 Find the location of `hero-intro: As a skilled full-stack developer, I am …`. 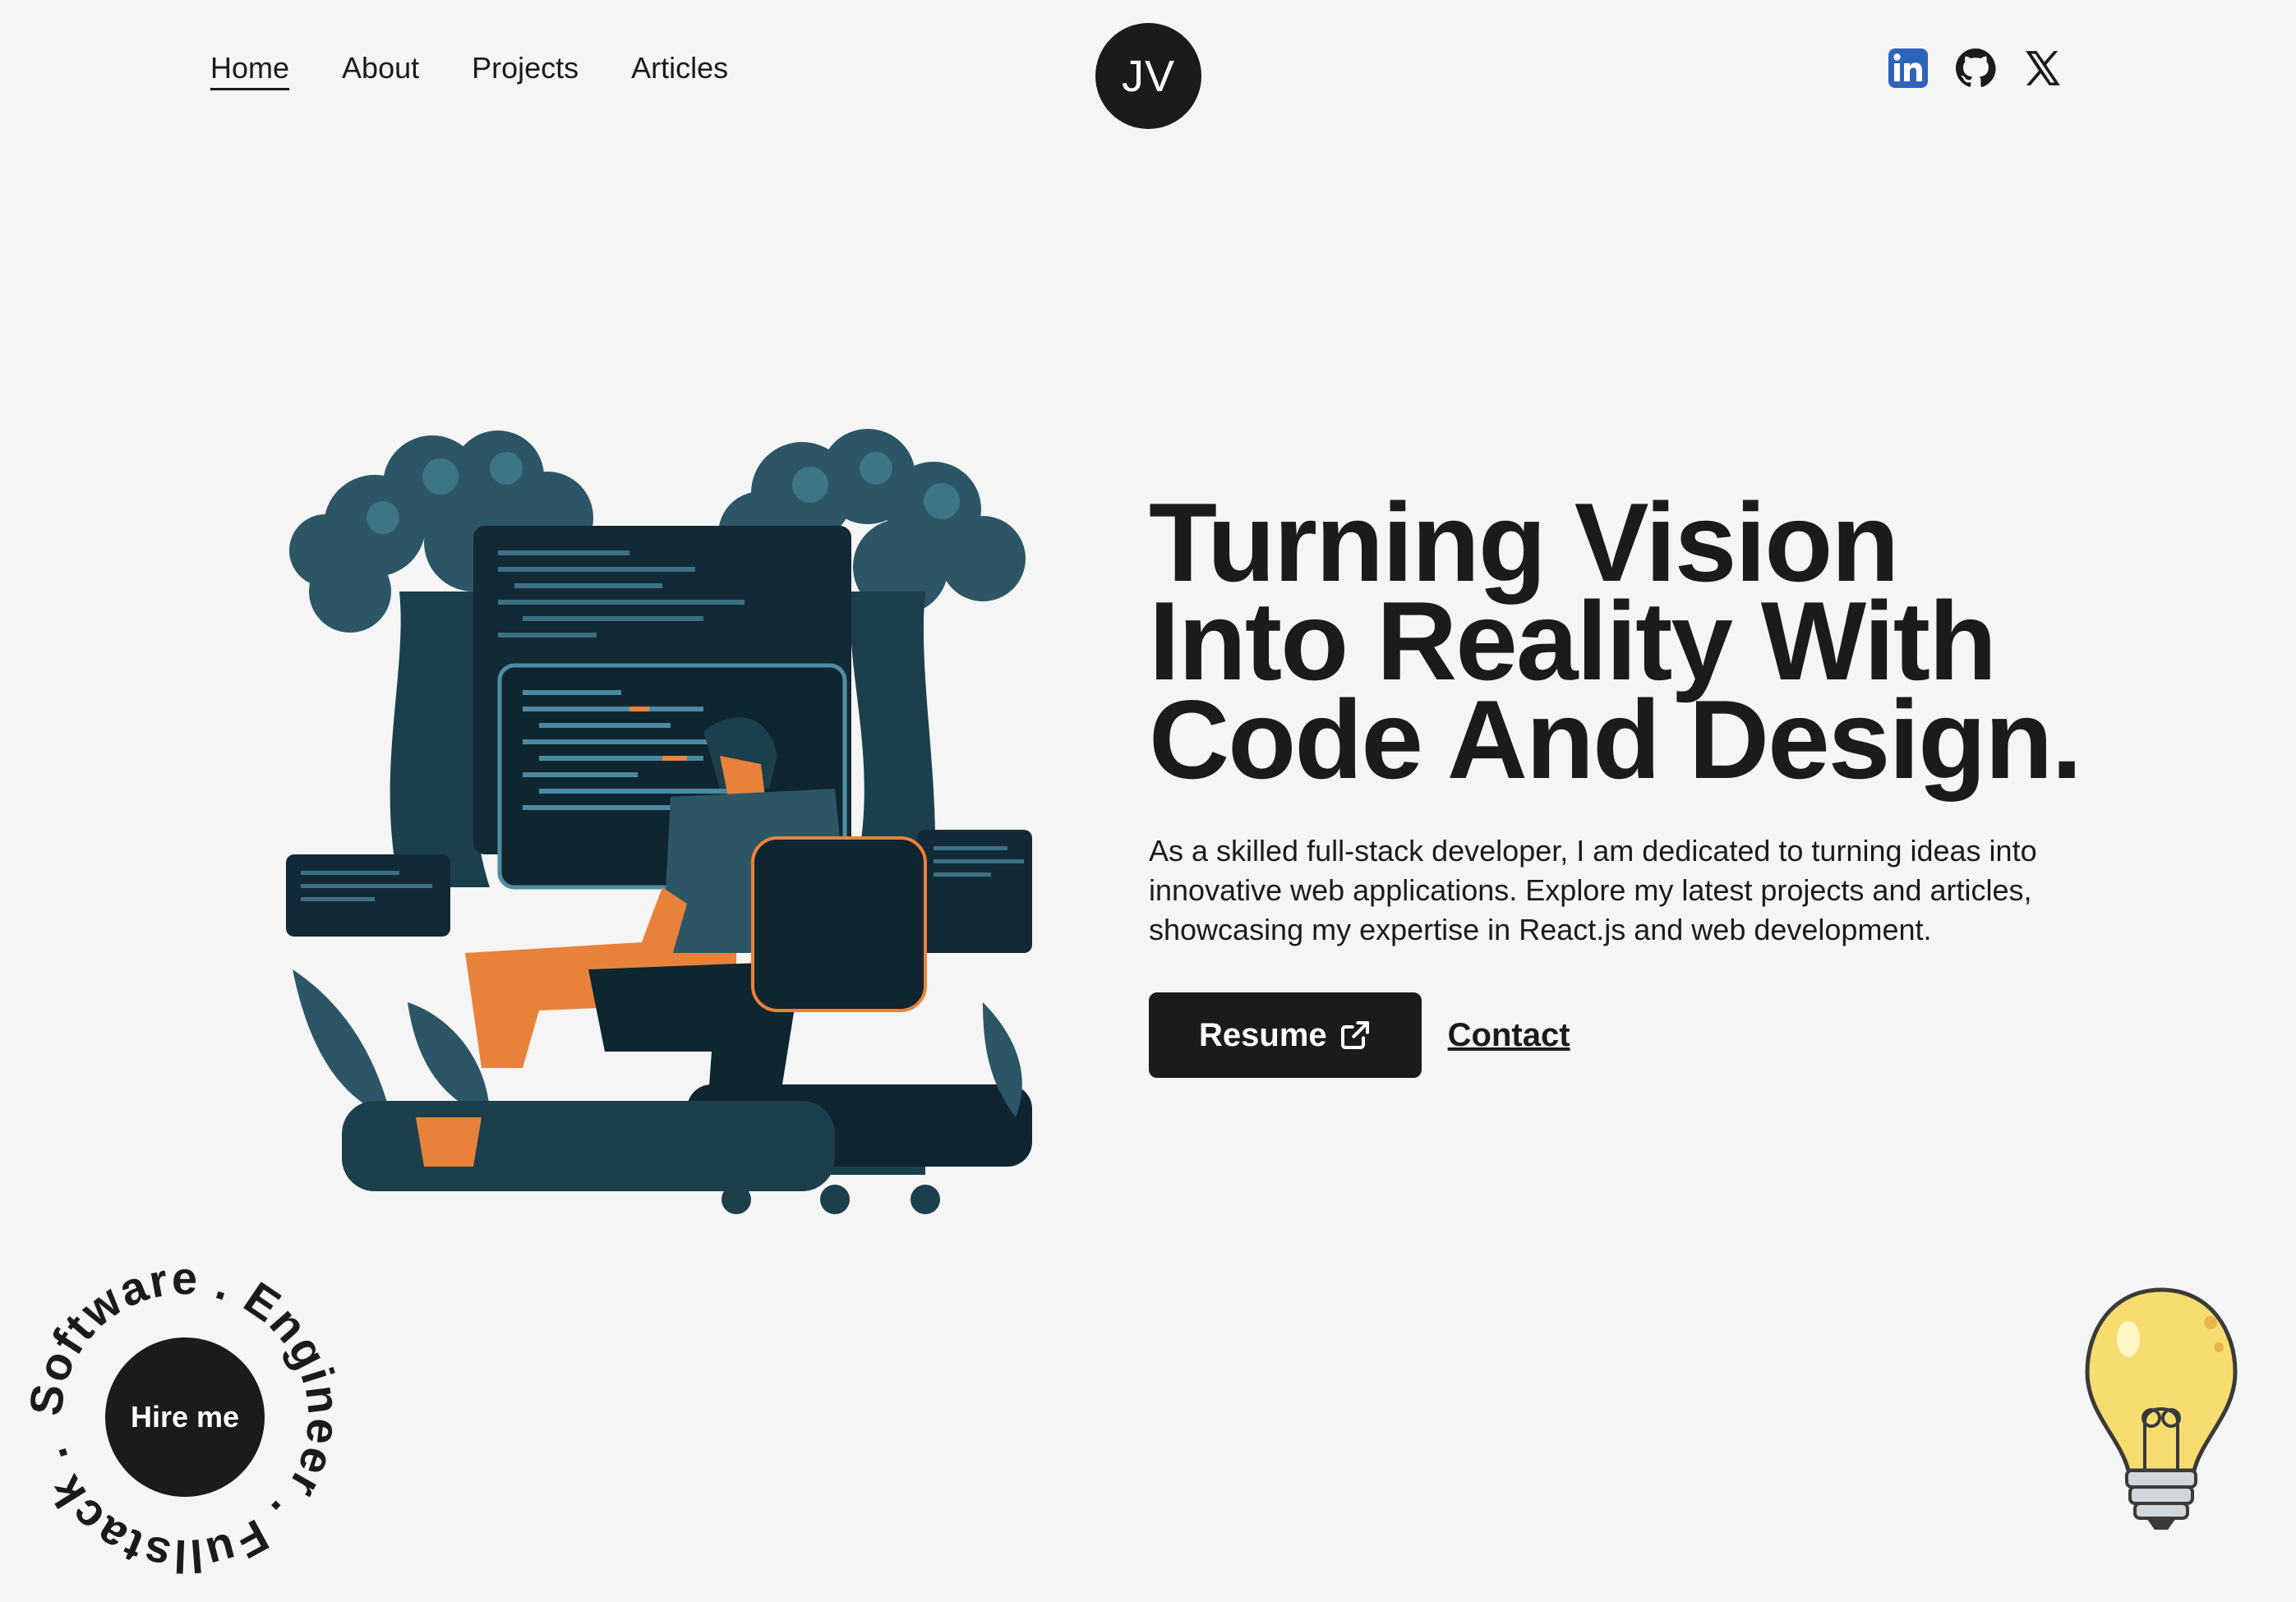

hero-intro: As a skilled full-stack developer, I am … is located at coordinates (1593, 890).